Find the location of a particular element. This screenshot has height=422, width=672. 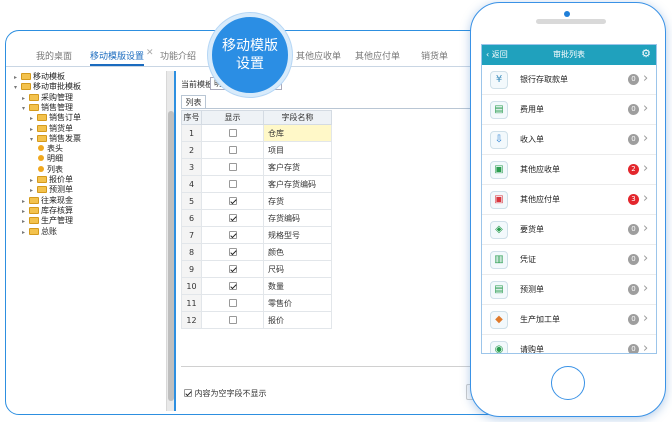

production-icon: ◆ is located at coordinates (499, 320).